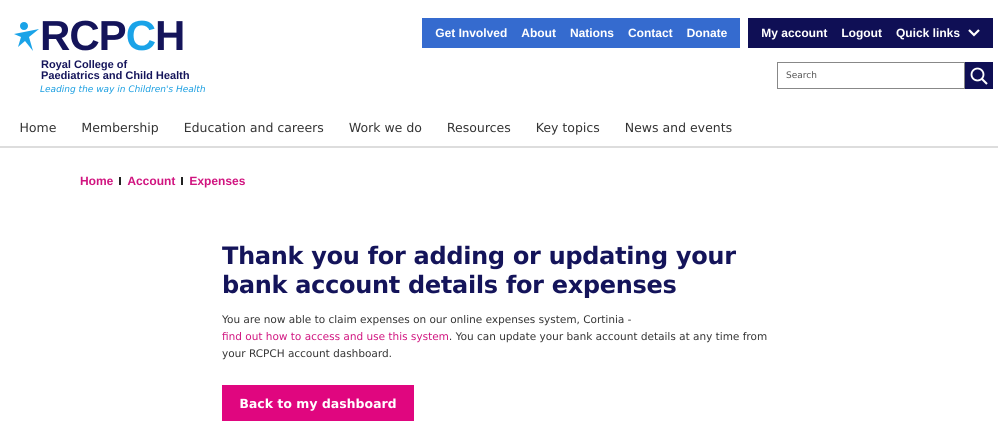 The height and width of the screenshot is (428, 998). I want to click on dashboard-button: Back to my dashboard, so click(318, 403).